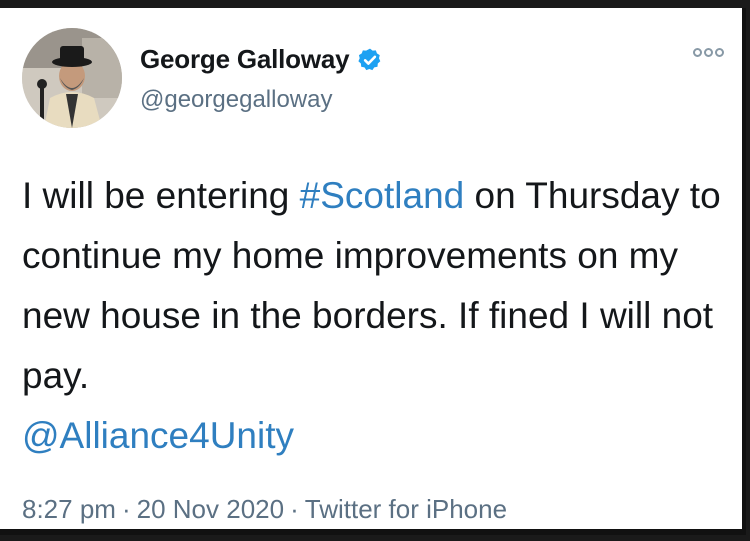  What do you see at coordinates (382, 195) in the screenshot?
I see `hashtag-link: #Scotland` at bounding box center [382, 195].